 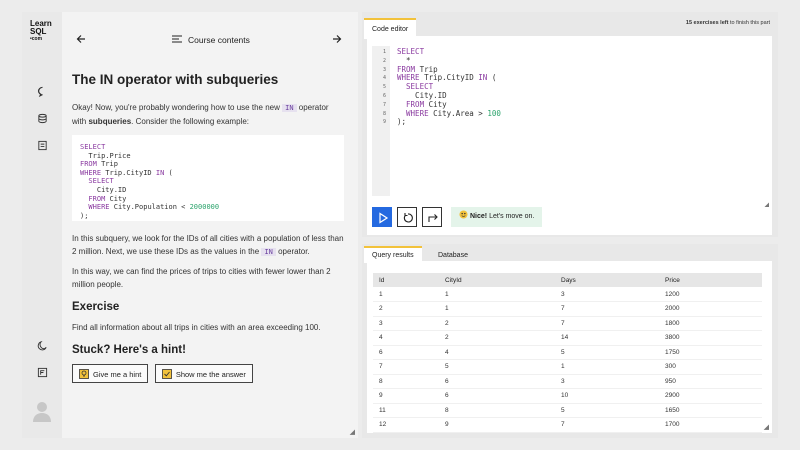 I want to click on line-number: 6, so click(x=384, y=95).